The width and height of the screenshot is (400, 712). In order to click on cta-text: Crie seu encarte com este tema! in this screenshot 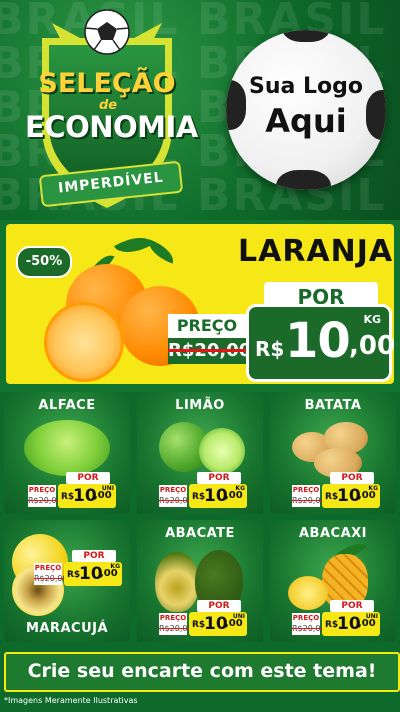, I will do `click(202, 671)`.